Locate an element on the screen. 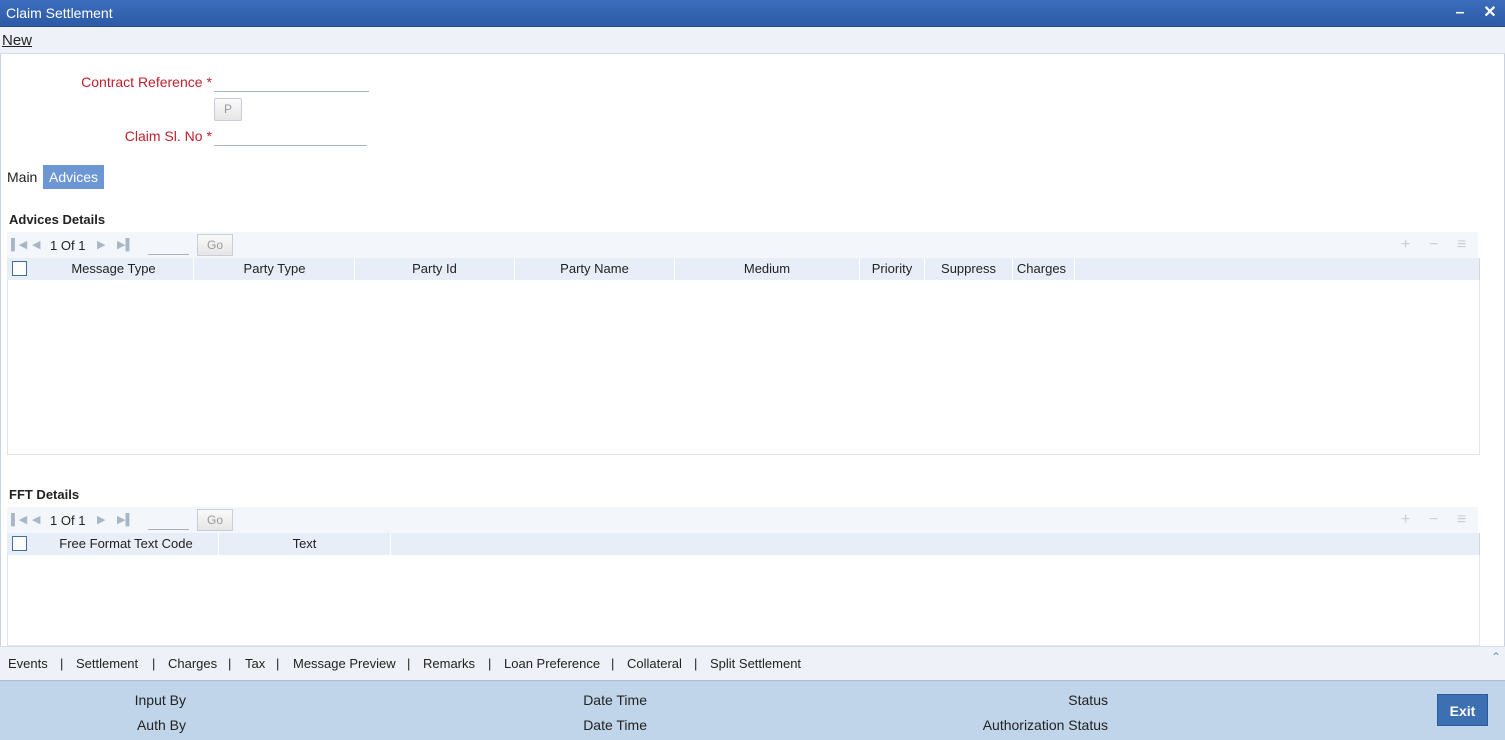 The image size is (1505, 740). minimize-icon: – is located at coordinates (1460, 13).